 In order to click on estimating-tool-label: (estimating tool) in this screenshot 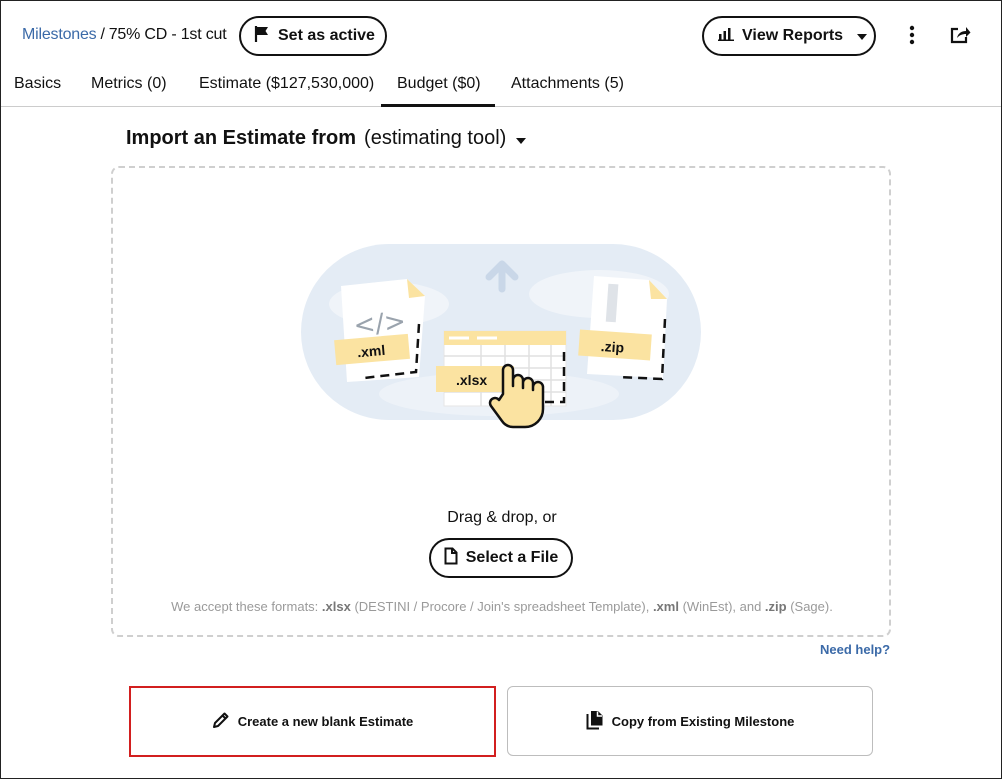, I will do `click(435, 138)`.